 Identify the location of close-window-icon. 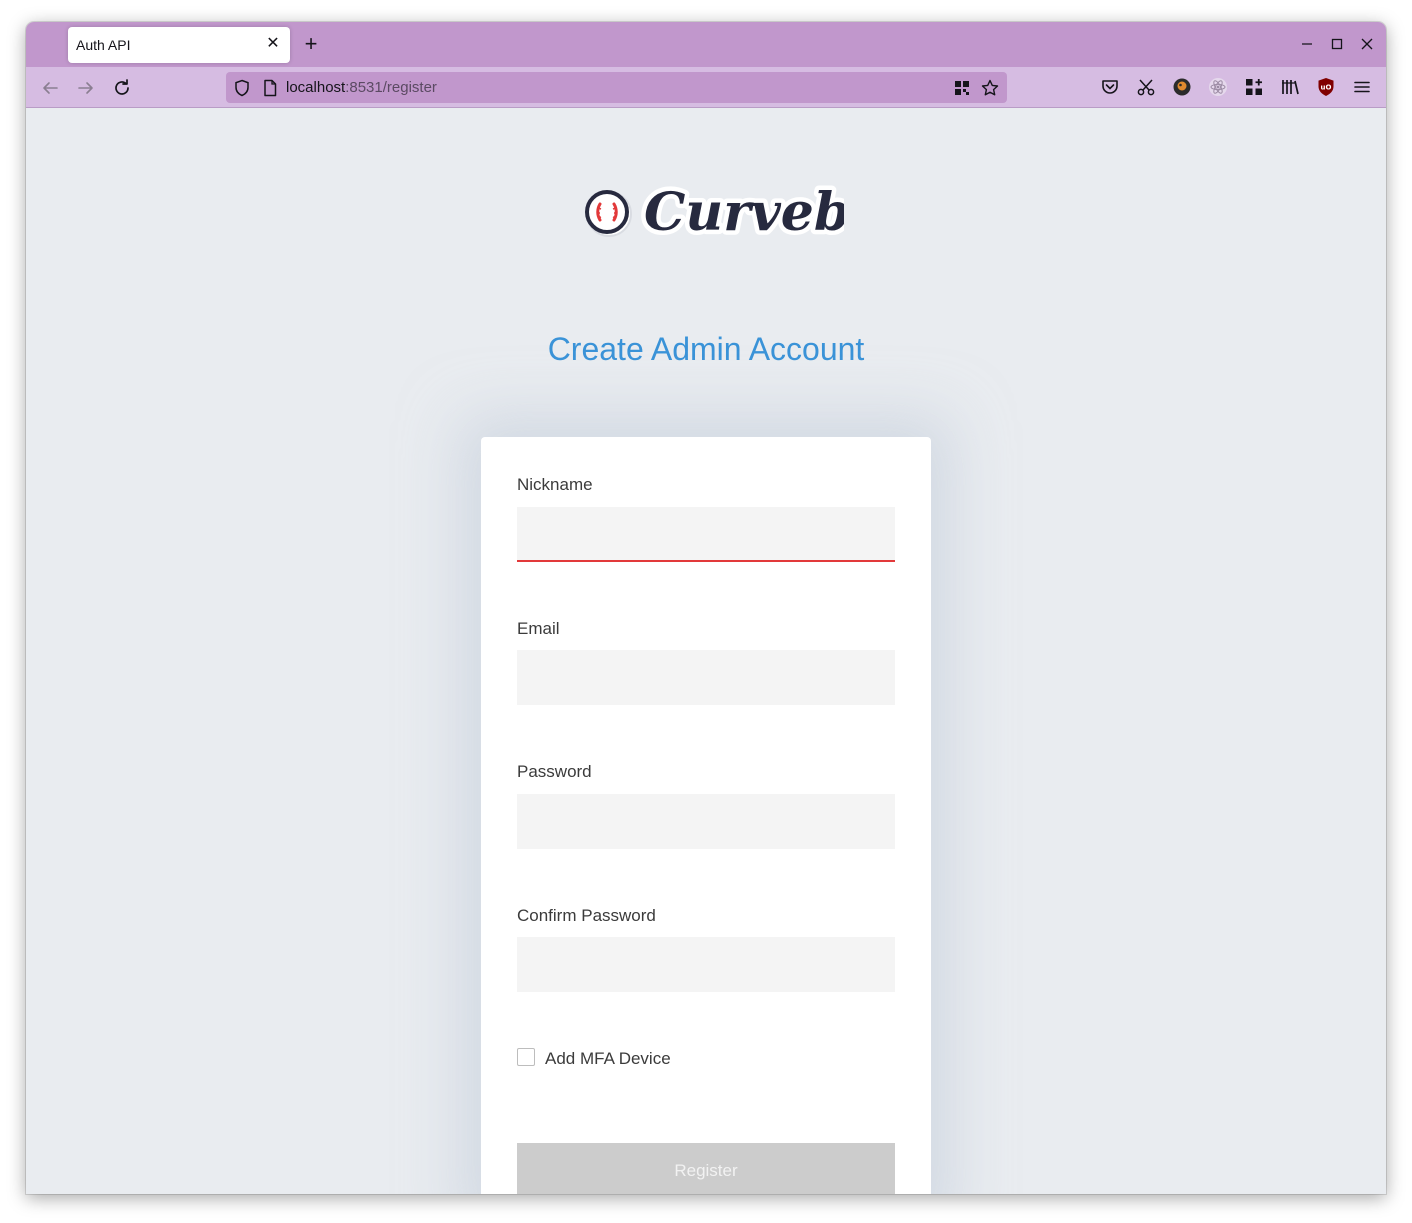
(1367, 44).